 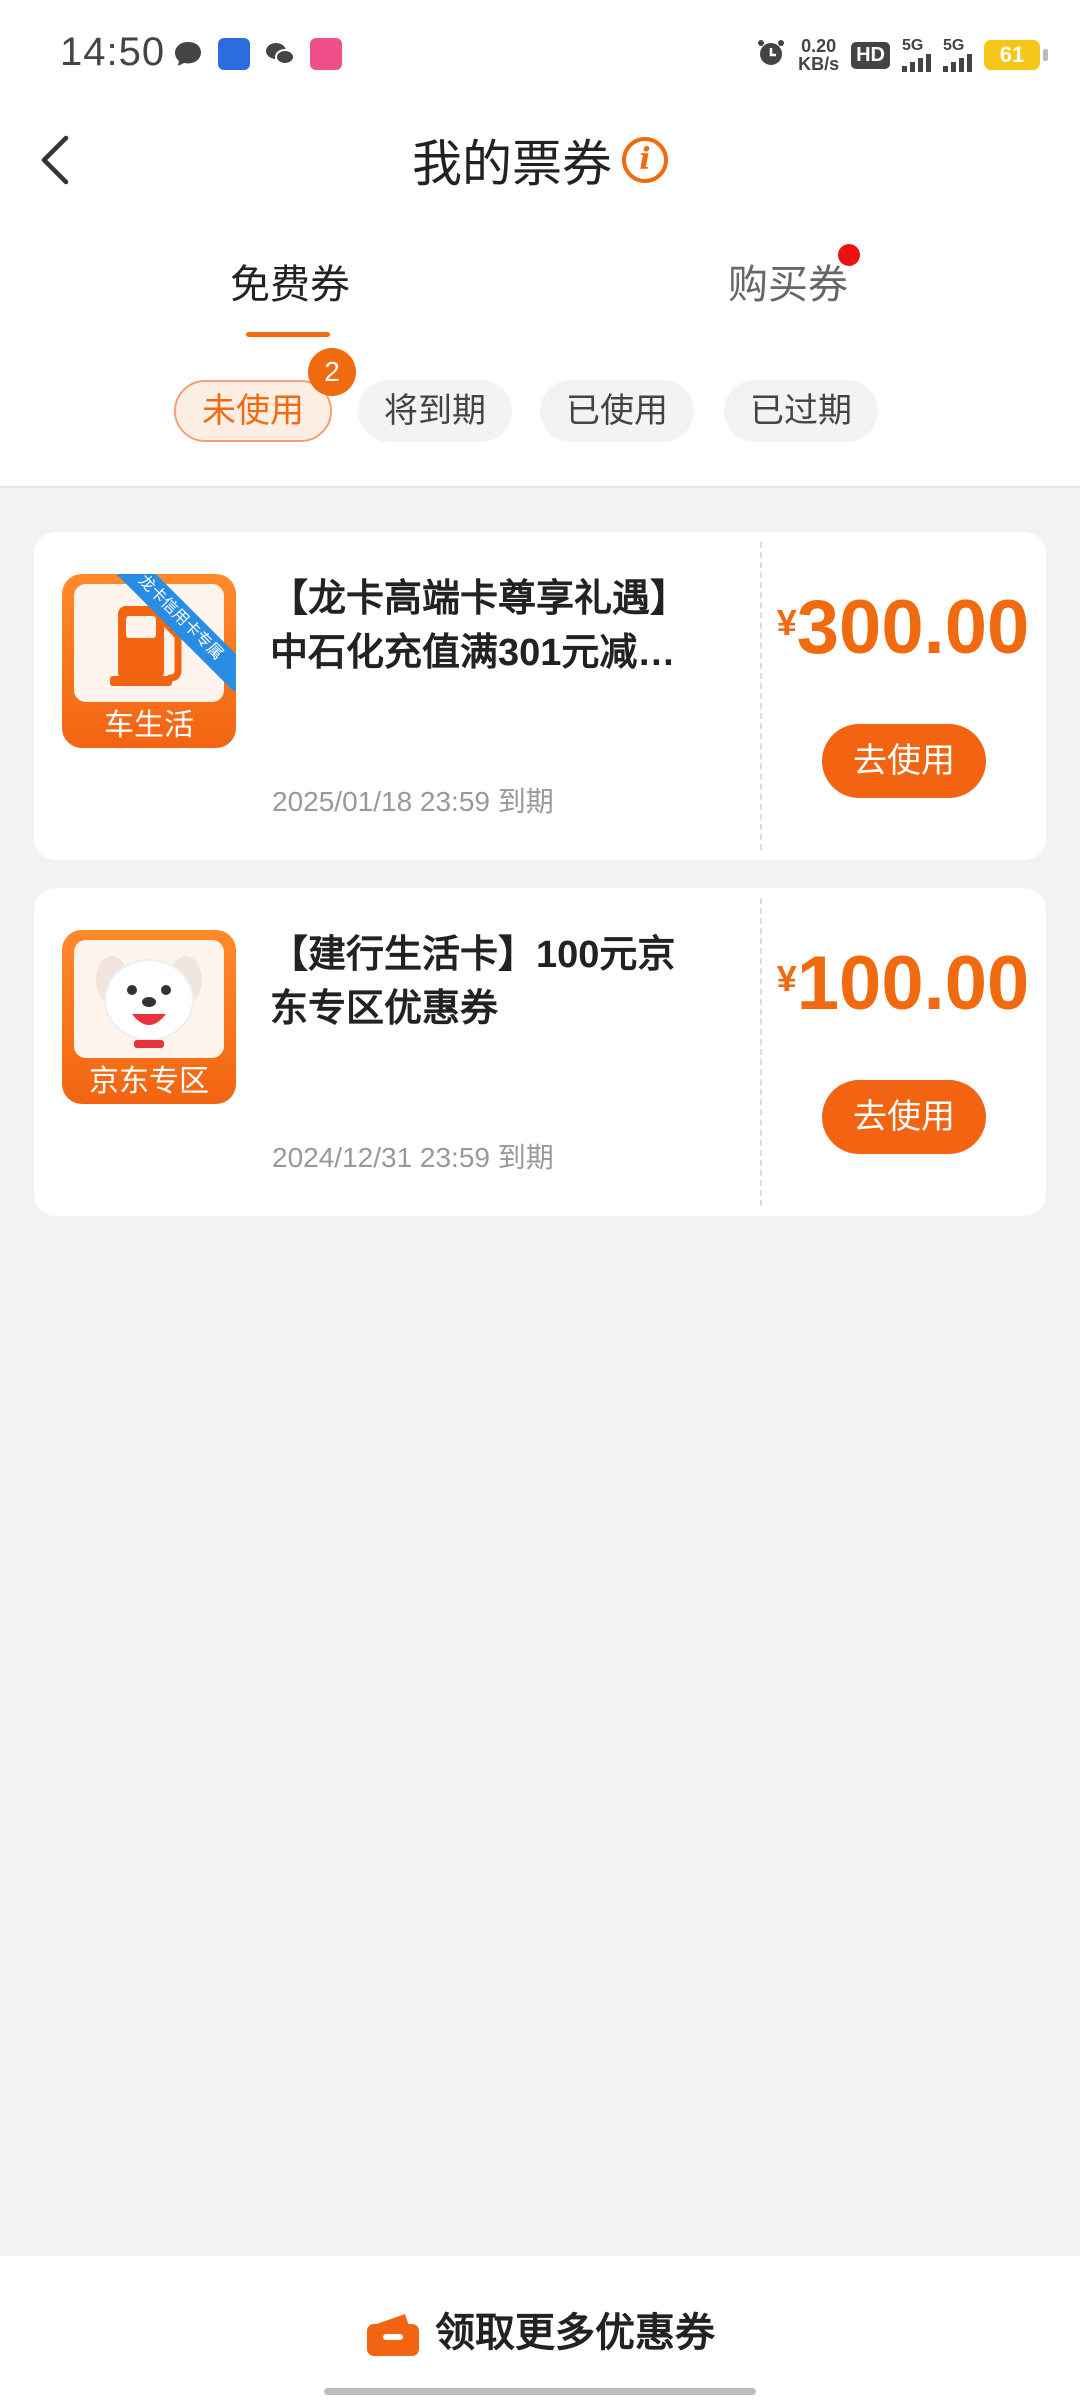 What do you see at coordinates (913, 627) in the screenshot?
I see `amount-value: 300.00` at bounding box center [913, 627].